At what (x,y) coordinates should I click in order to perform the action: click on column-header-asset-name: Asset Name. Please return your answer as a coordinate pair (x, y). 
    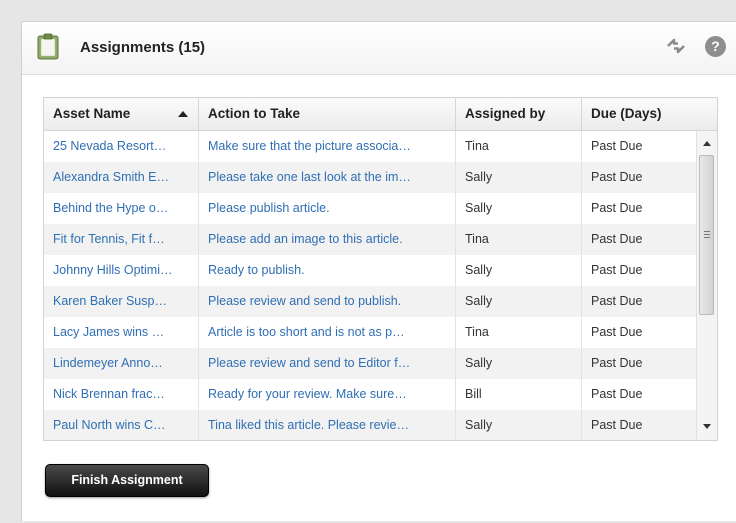
    Looking at the image, I should click on (121, 114).